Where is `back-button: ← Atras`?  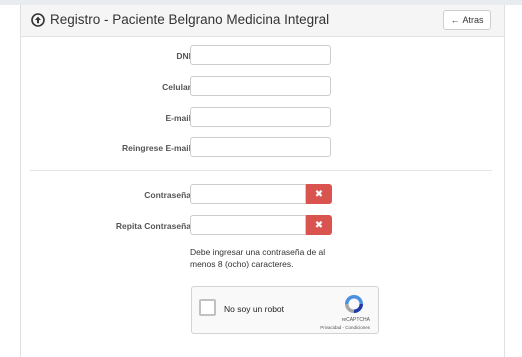 back-button: ← Atras is located at coordinates (467, 20).